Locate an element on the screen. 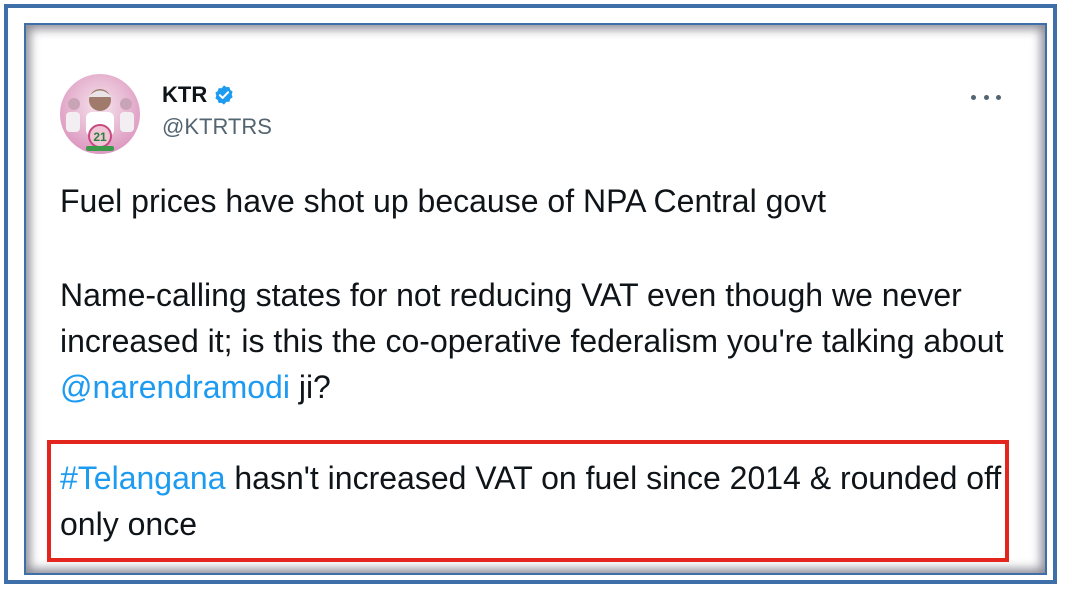 This screenshot has height=595, width=1068. avatar-image: 21 is located at coordinates (100, 120).